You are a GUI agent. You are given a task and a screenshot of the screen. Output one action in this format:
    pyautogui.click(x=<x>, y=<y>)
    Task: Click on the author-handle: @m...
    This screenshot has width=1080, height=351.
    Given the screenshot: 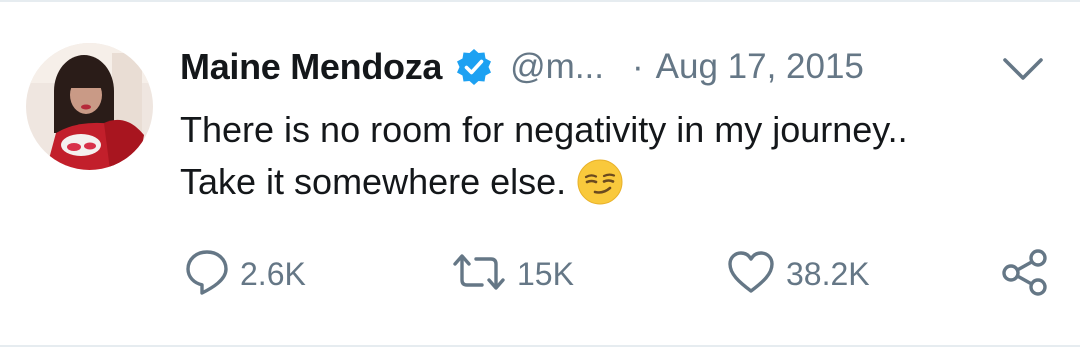 What is the action you would take?
    pyautogui.click(x=557, y=67)
    